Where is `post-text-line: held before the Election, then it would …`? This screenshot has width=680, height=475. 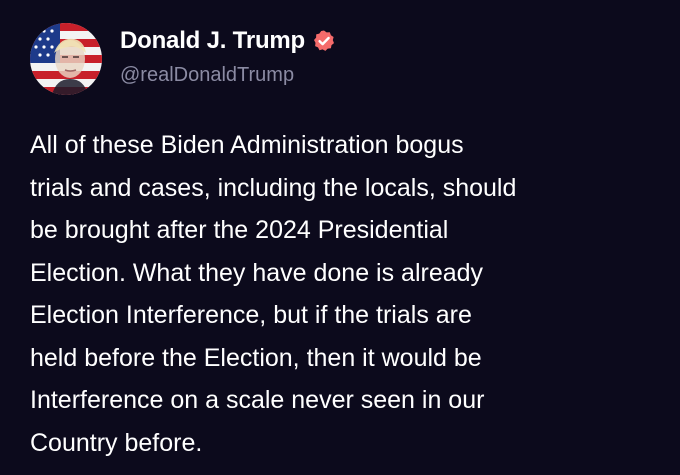 post-text-line: held before the Election, then it would … is located at coordinates (256, 357).